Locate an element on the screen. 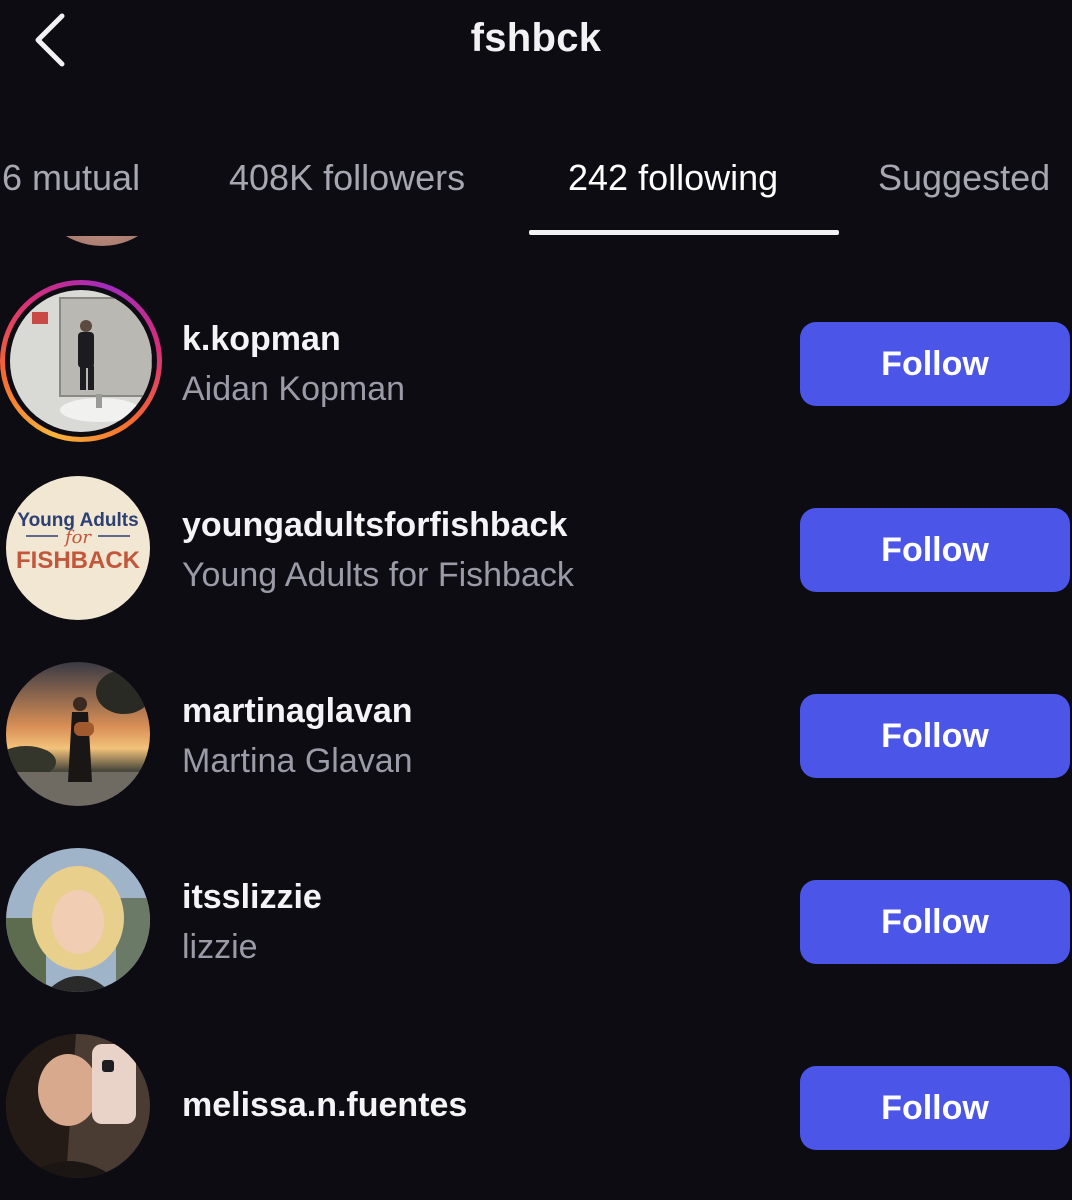 The height and width of the screenshot is (1200, 1072). svg-text: for is located at coordinates (77, 537).